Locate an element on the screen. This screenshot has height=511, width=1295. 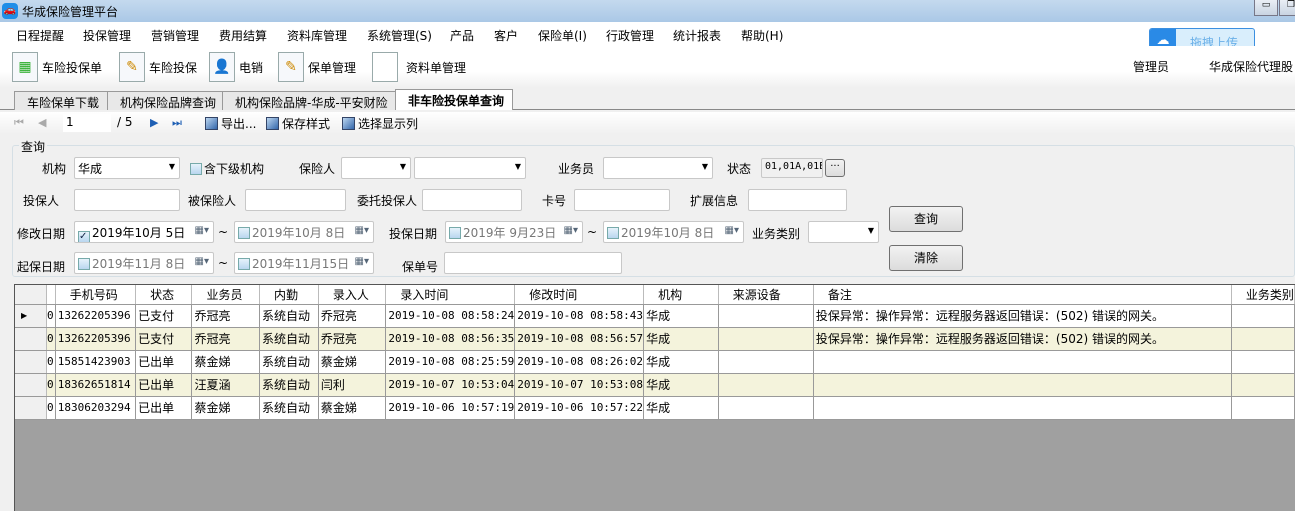
telesales-button: 👤 电销 is located at coordinates (236, 67).